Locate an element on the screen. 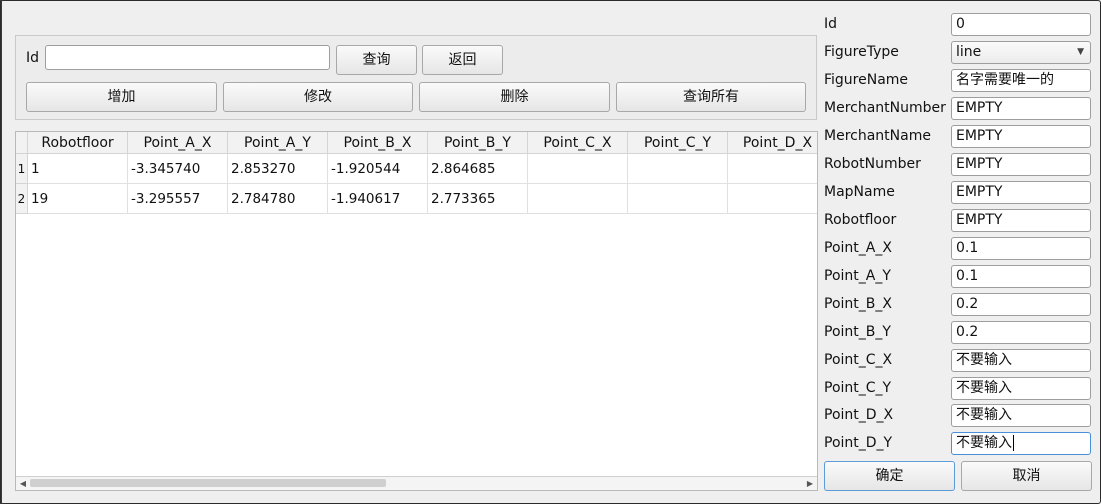 The image size is (1101, 504). row-header: 2 is located at coordinates (22, 199).